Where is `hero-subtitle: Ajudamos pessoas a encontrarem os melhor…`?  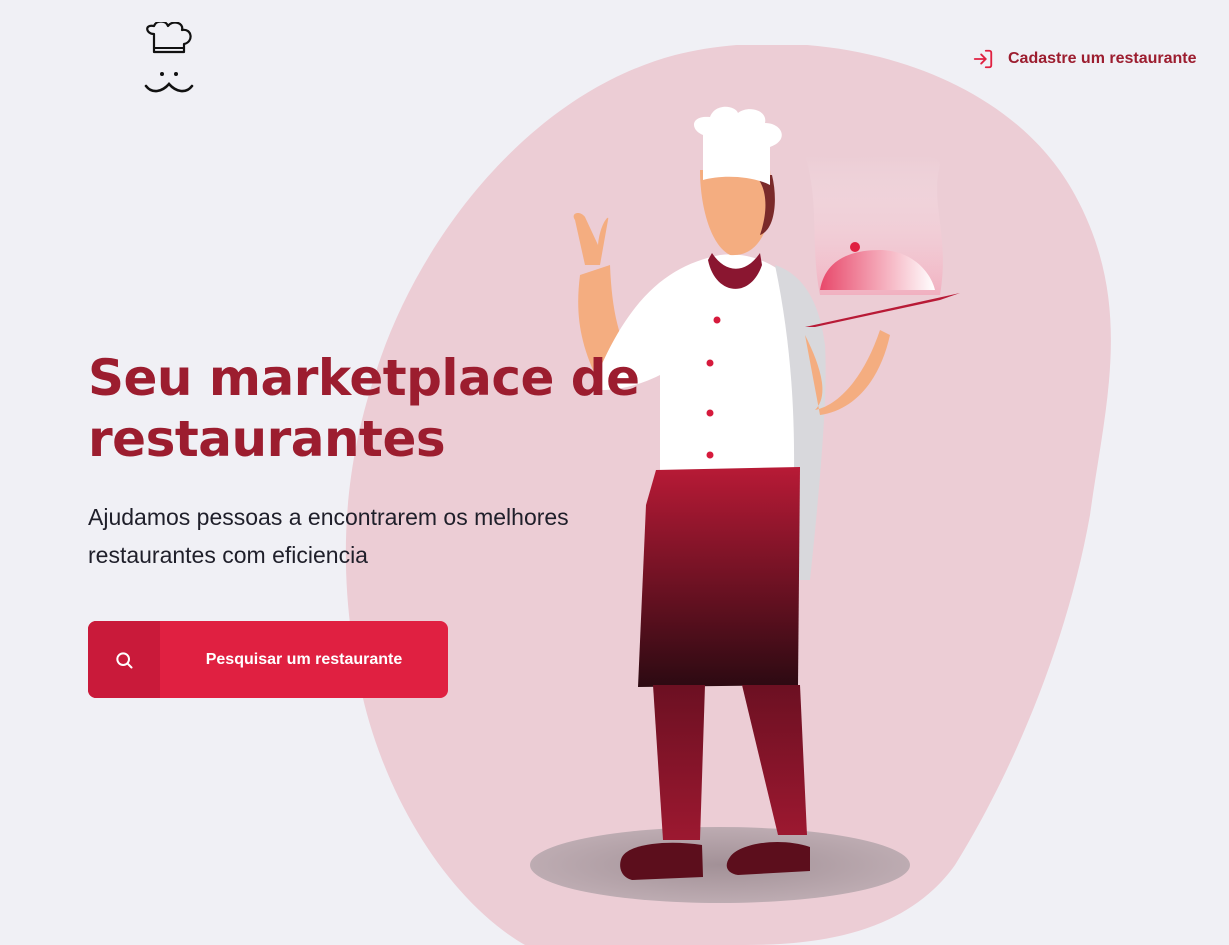
hero-subtitle: Ajudamos pessoas a encontrarem os melhor… is located at coordinates (328, 536).